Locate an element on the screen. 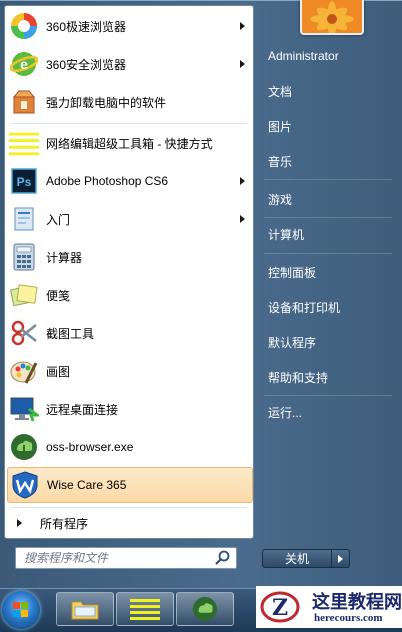  right-link-label: 音乐 is located at coordinates (280, 161).